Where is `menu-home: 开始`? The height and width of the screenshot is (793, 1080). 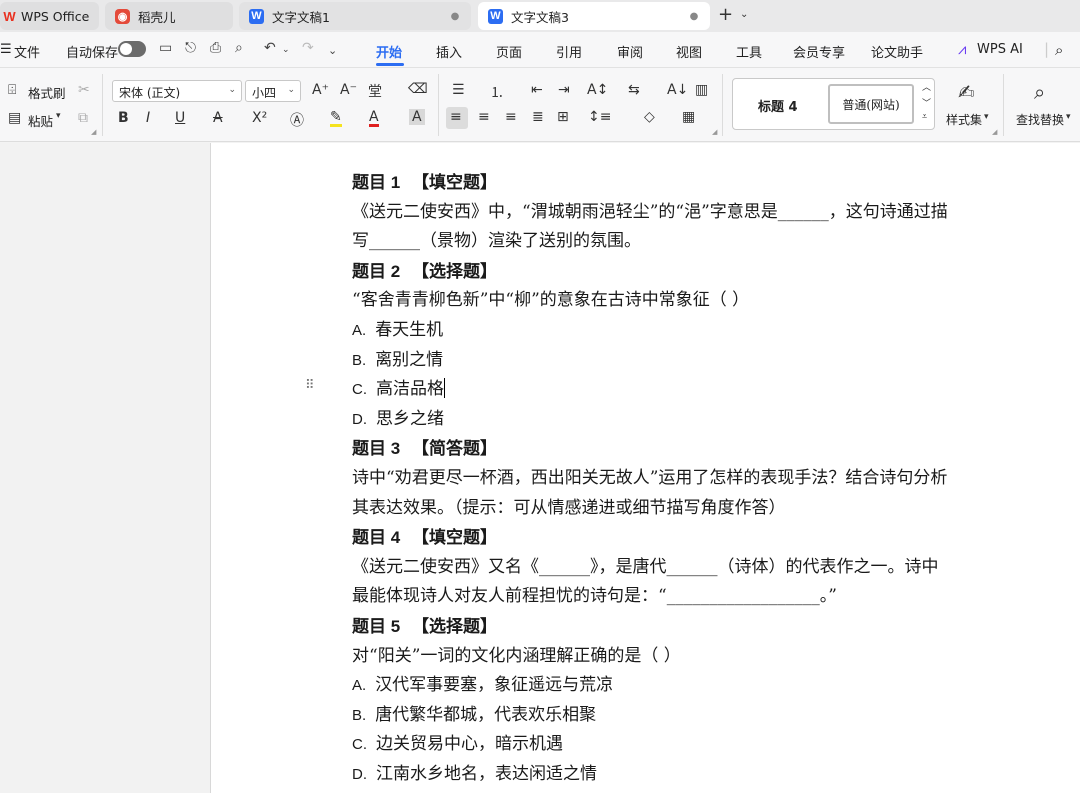 menu-home: 开始 is located at coordinates (389, 51).